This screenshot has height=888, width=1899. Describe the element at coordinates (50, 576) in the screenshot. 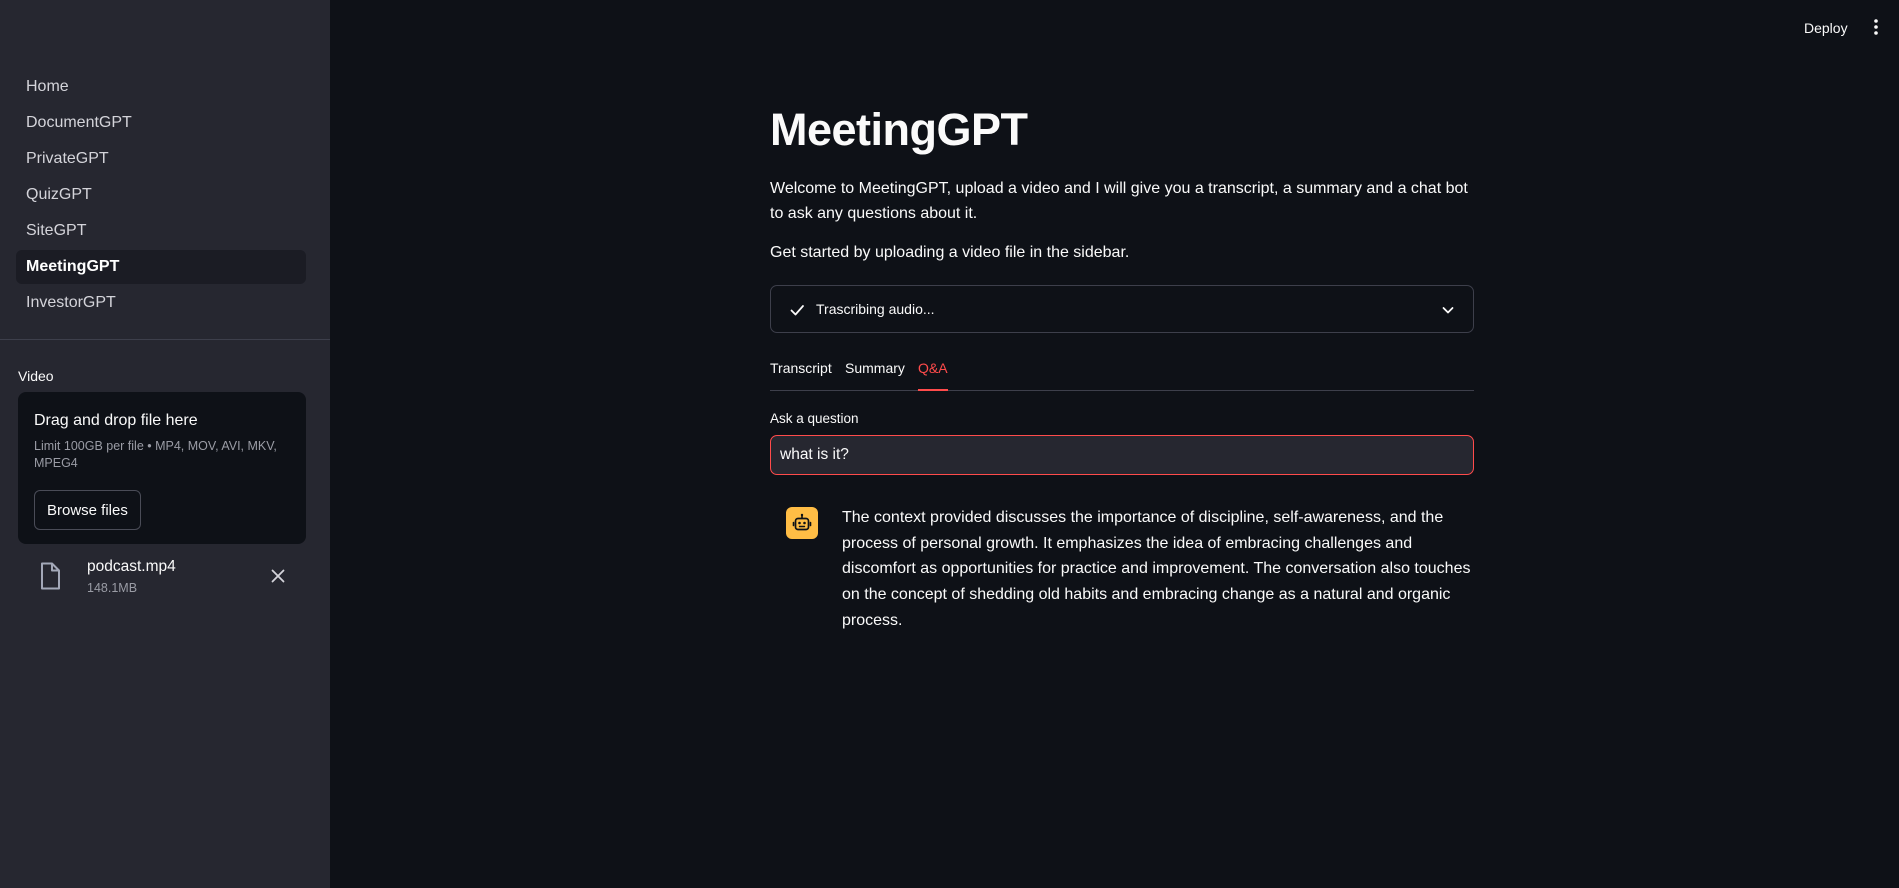

I see `file-icon` at that location.